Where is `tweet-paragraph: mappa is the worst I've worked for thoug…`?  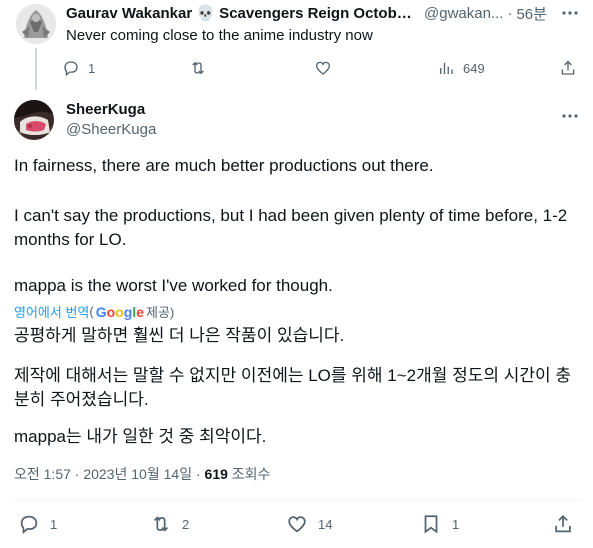 tweet-paragraph: mappa is the worst I've worked for thoug… is located at coordinates (173, 285).